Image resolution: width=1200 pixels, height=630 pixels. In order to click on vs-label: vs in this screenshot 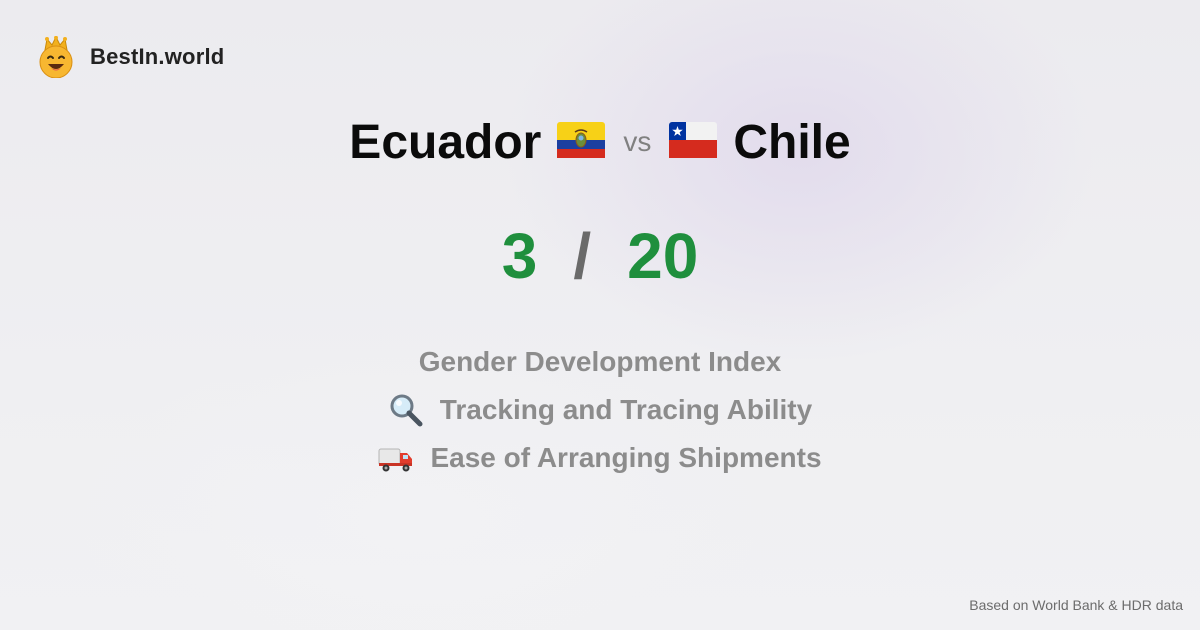, I will do `click(637, 141)`.